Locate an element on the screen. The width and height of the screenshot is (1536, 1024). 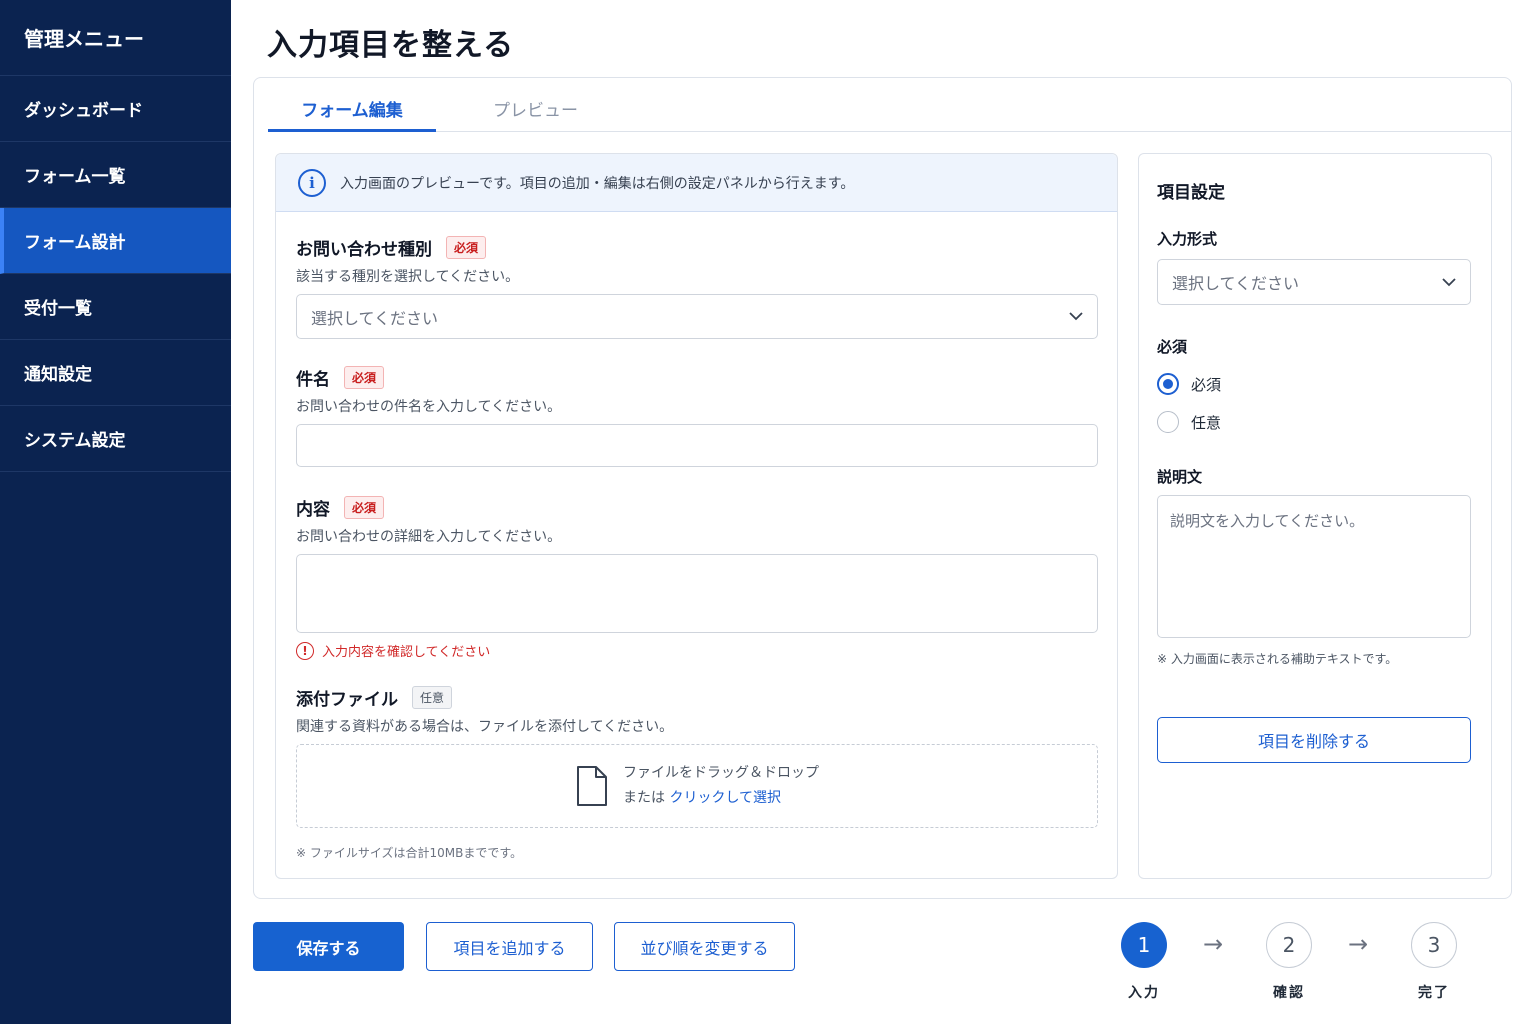
field-inquiry-type: お問い合わせ種別 必須 該当する種別を選択してください。 選択してください is located at coordinates (697, 286).